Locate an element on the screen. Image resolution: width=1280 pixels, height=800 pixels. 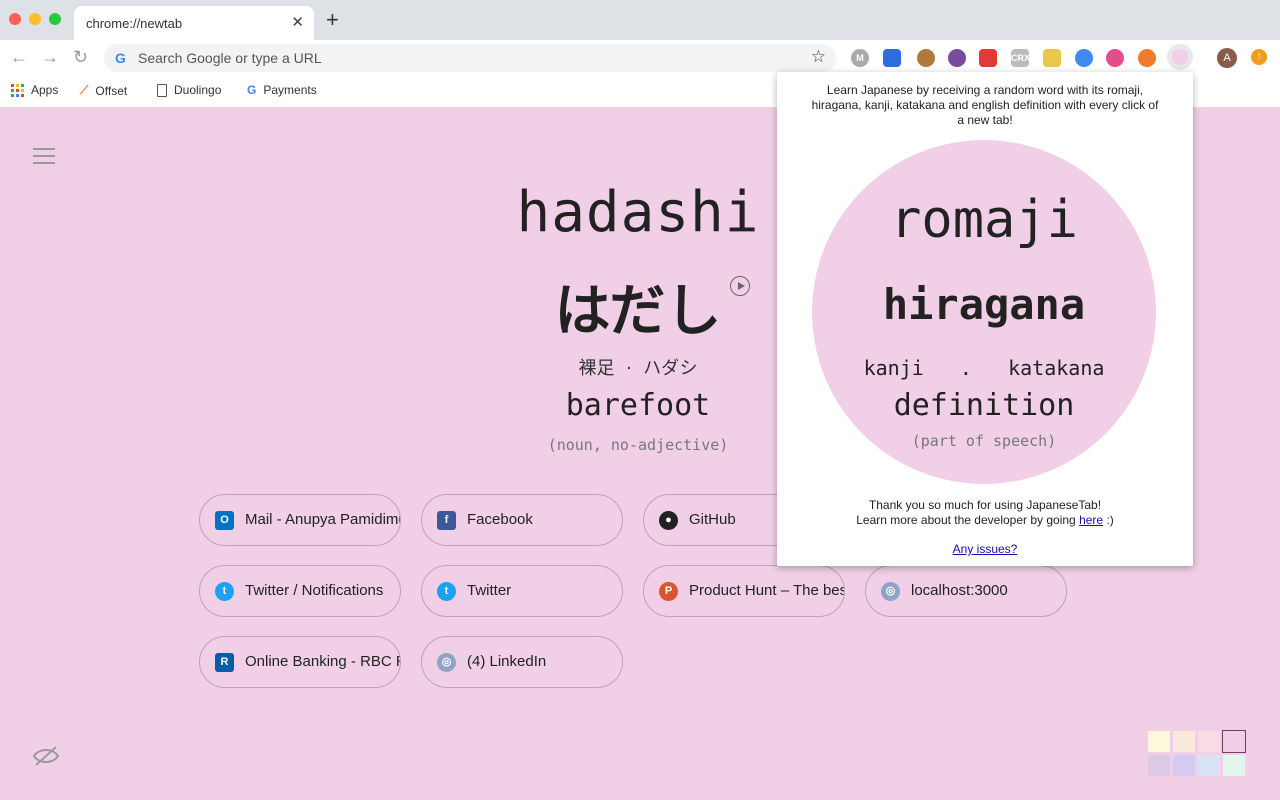
update-icon: ↑ is located at coordinates (1259, 57).